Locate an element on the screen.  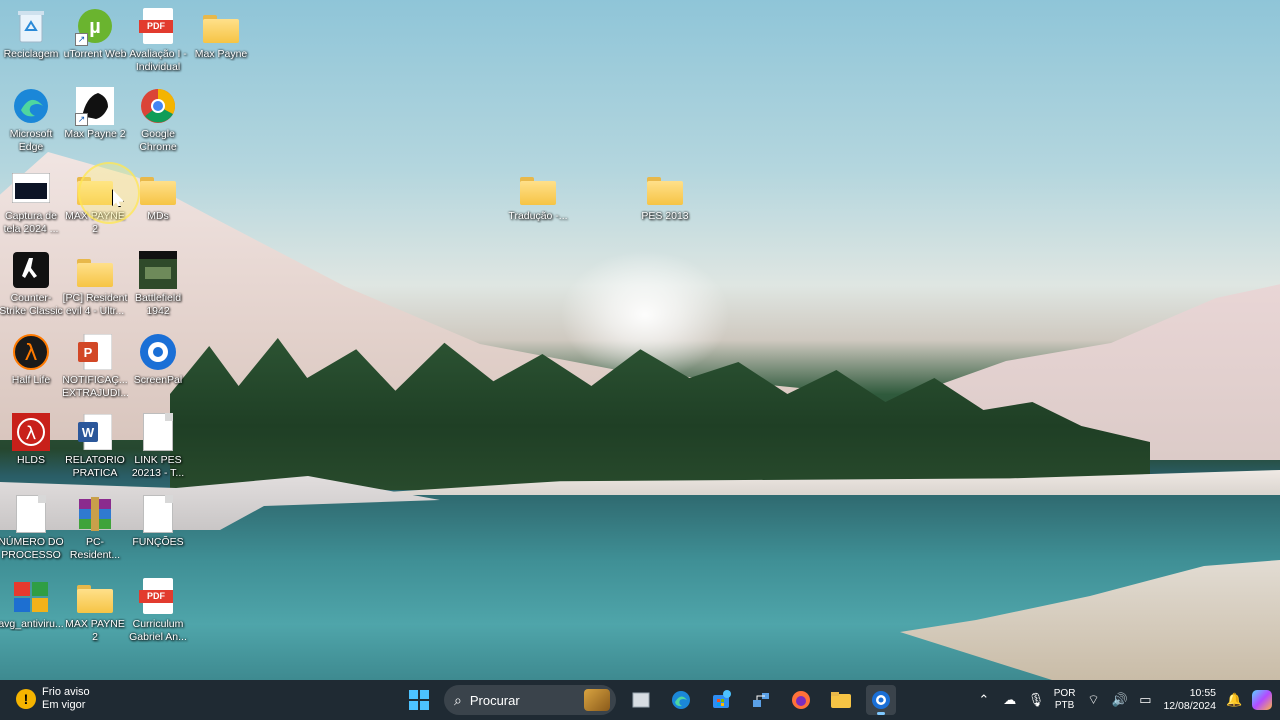
desktop-icon-label: ScreenPal is located at coordinates (158, 380).